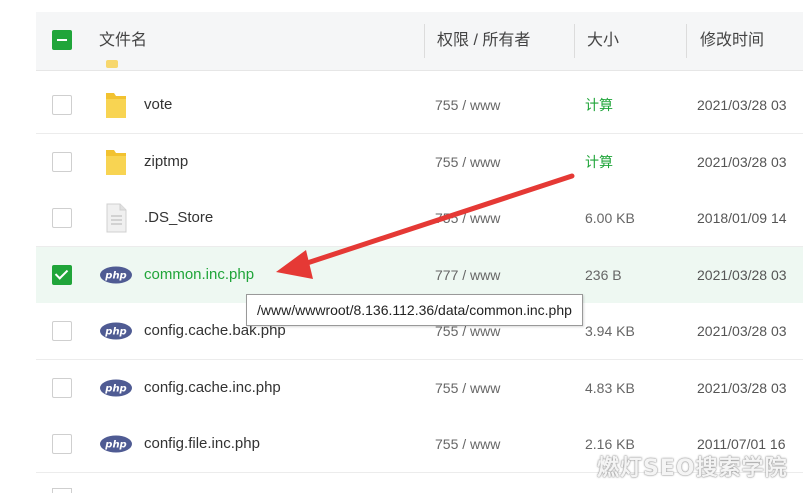 The image size is (803, 493). I want to click on column-header-permission: 权限 / 所有者, so click(483, 41).